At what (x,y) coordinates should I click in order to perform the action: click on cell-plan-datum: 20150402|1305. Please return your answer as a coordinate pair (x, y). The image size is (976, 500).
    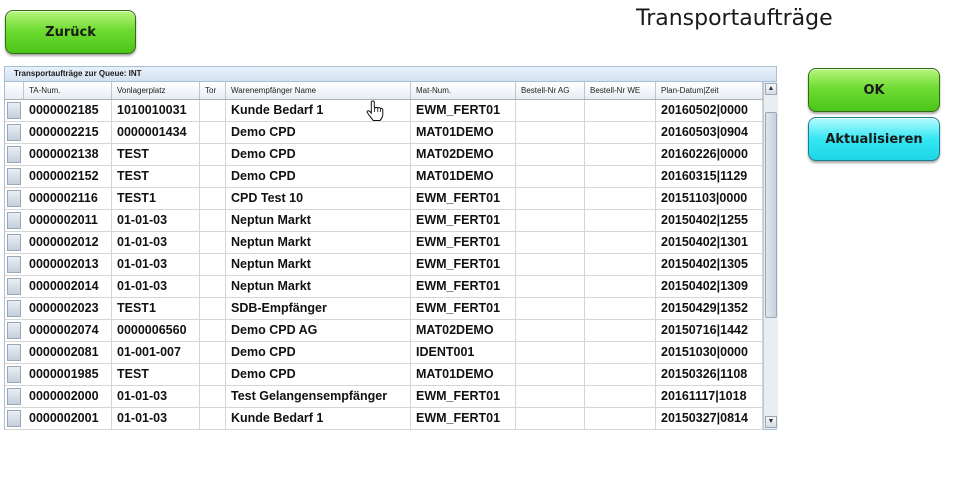
    Looking at the image, I should click on (709, 264).